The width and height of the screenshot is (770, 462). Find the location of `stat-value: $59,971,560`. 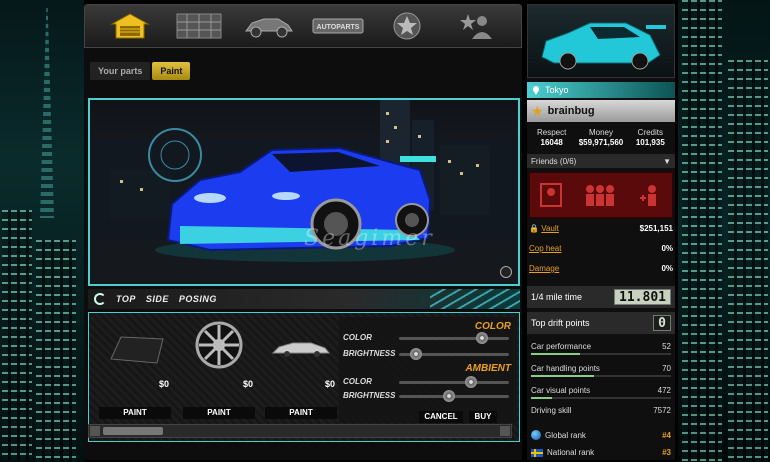

stat-value: $59,971,560 is located at coordinates (601, 142).